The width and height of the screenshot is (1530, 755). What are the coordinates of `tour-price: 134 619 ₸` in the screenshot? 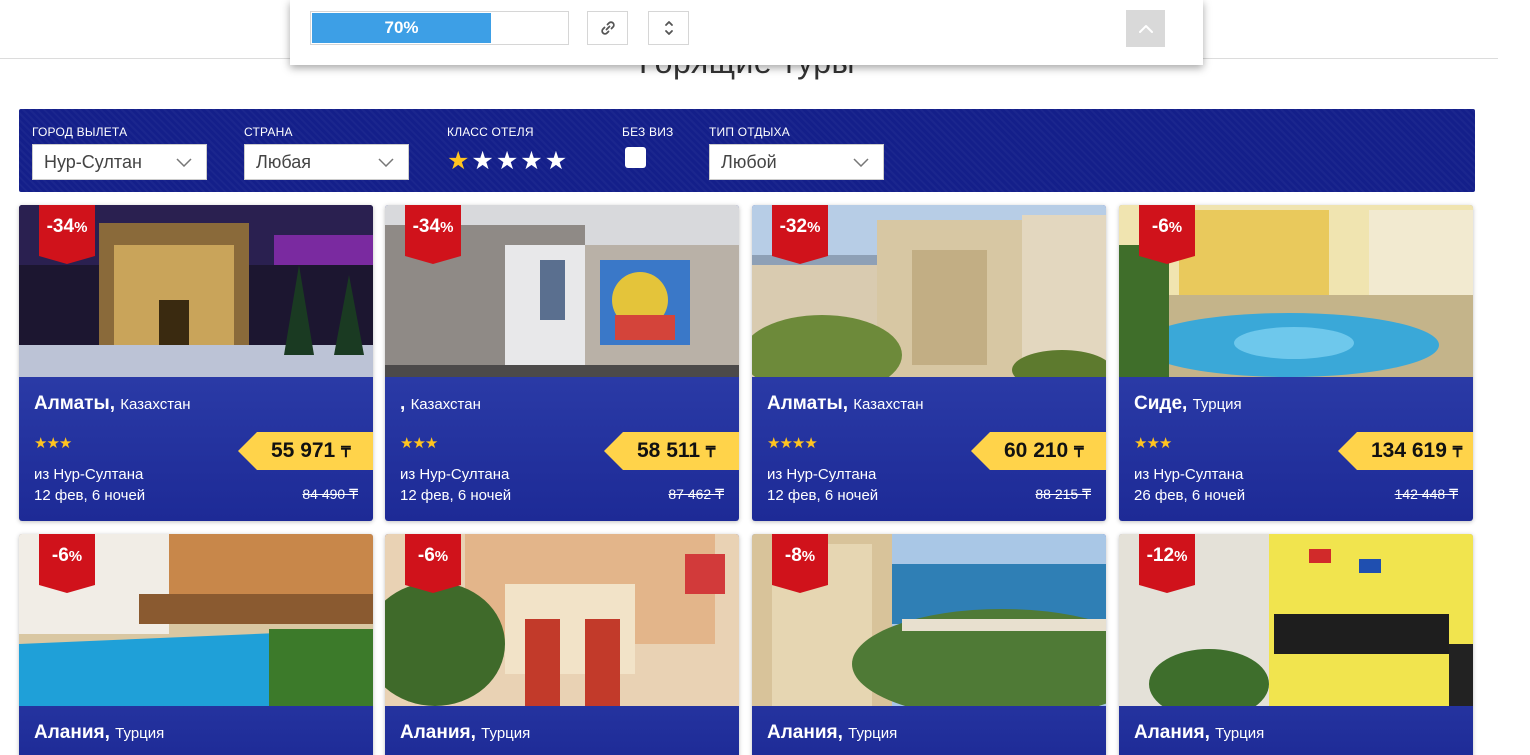 It's located at (1405, 451).